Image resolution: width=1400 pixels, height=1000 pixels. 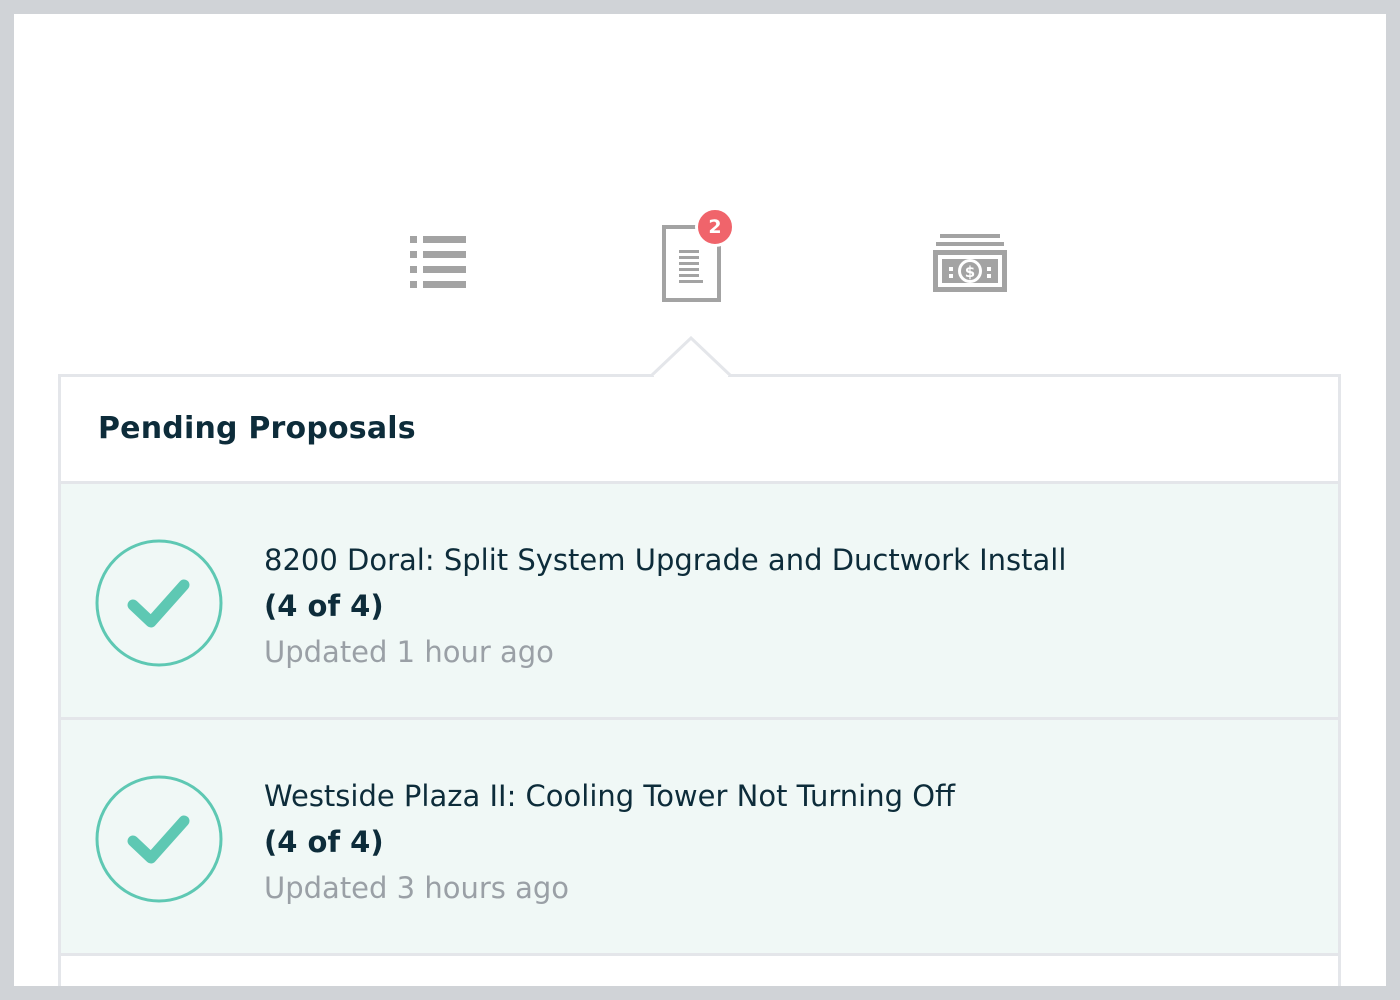 I want to click on tab-pointer-caret, so click(x=691, y=357).